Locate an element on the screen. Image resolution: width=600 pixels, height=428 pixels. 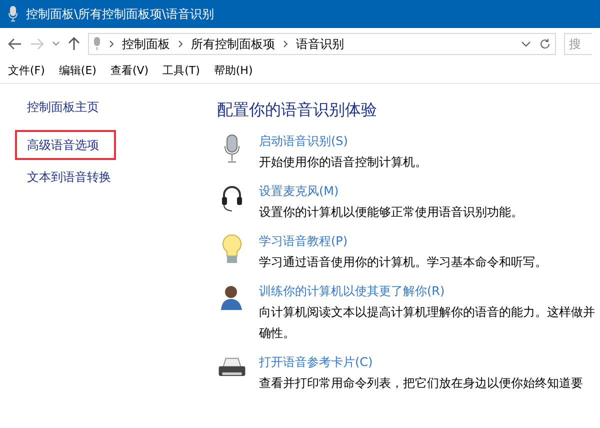
person-icon is located at coordinates (232, 297).